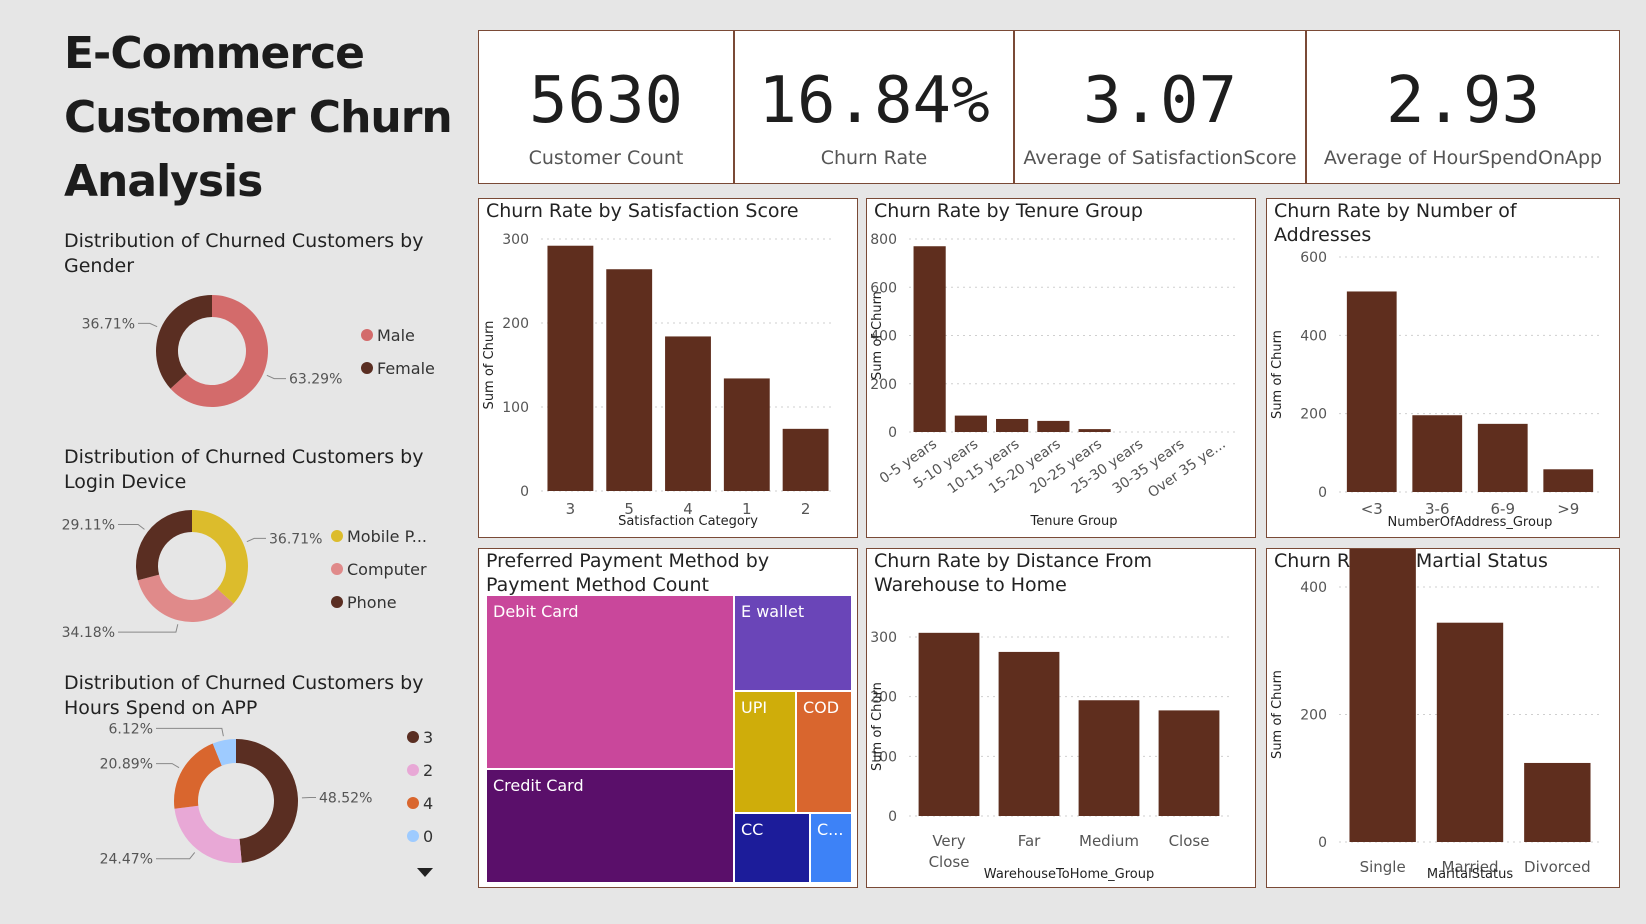 The image size is (1646, 924). What do you see at coordinates (610, 826) in the screenshot?
I see `treemap-cell: Credit Card` at bounding box center [610, 826].